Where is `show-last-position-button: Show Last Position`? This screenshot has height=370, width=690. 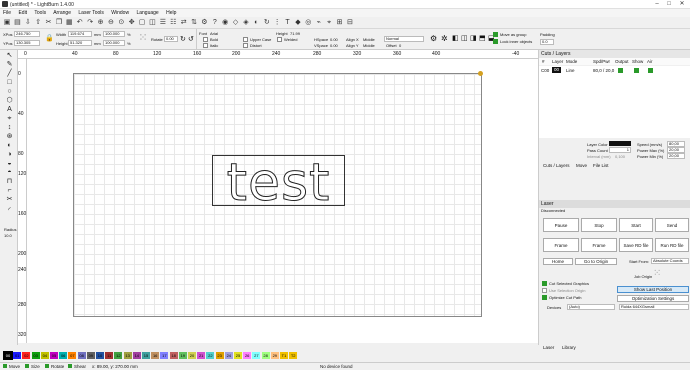 show-last-position-button: Show Last Position is located at coordinates (653, 289).